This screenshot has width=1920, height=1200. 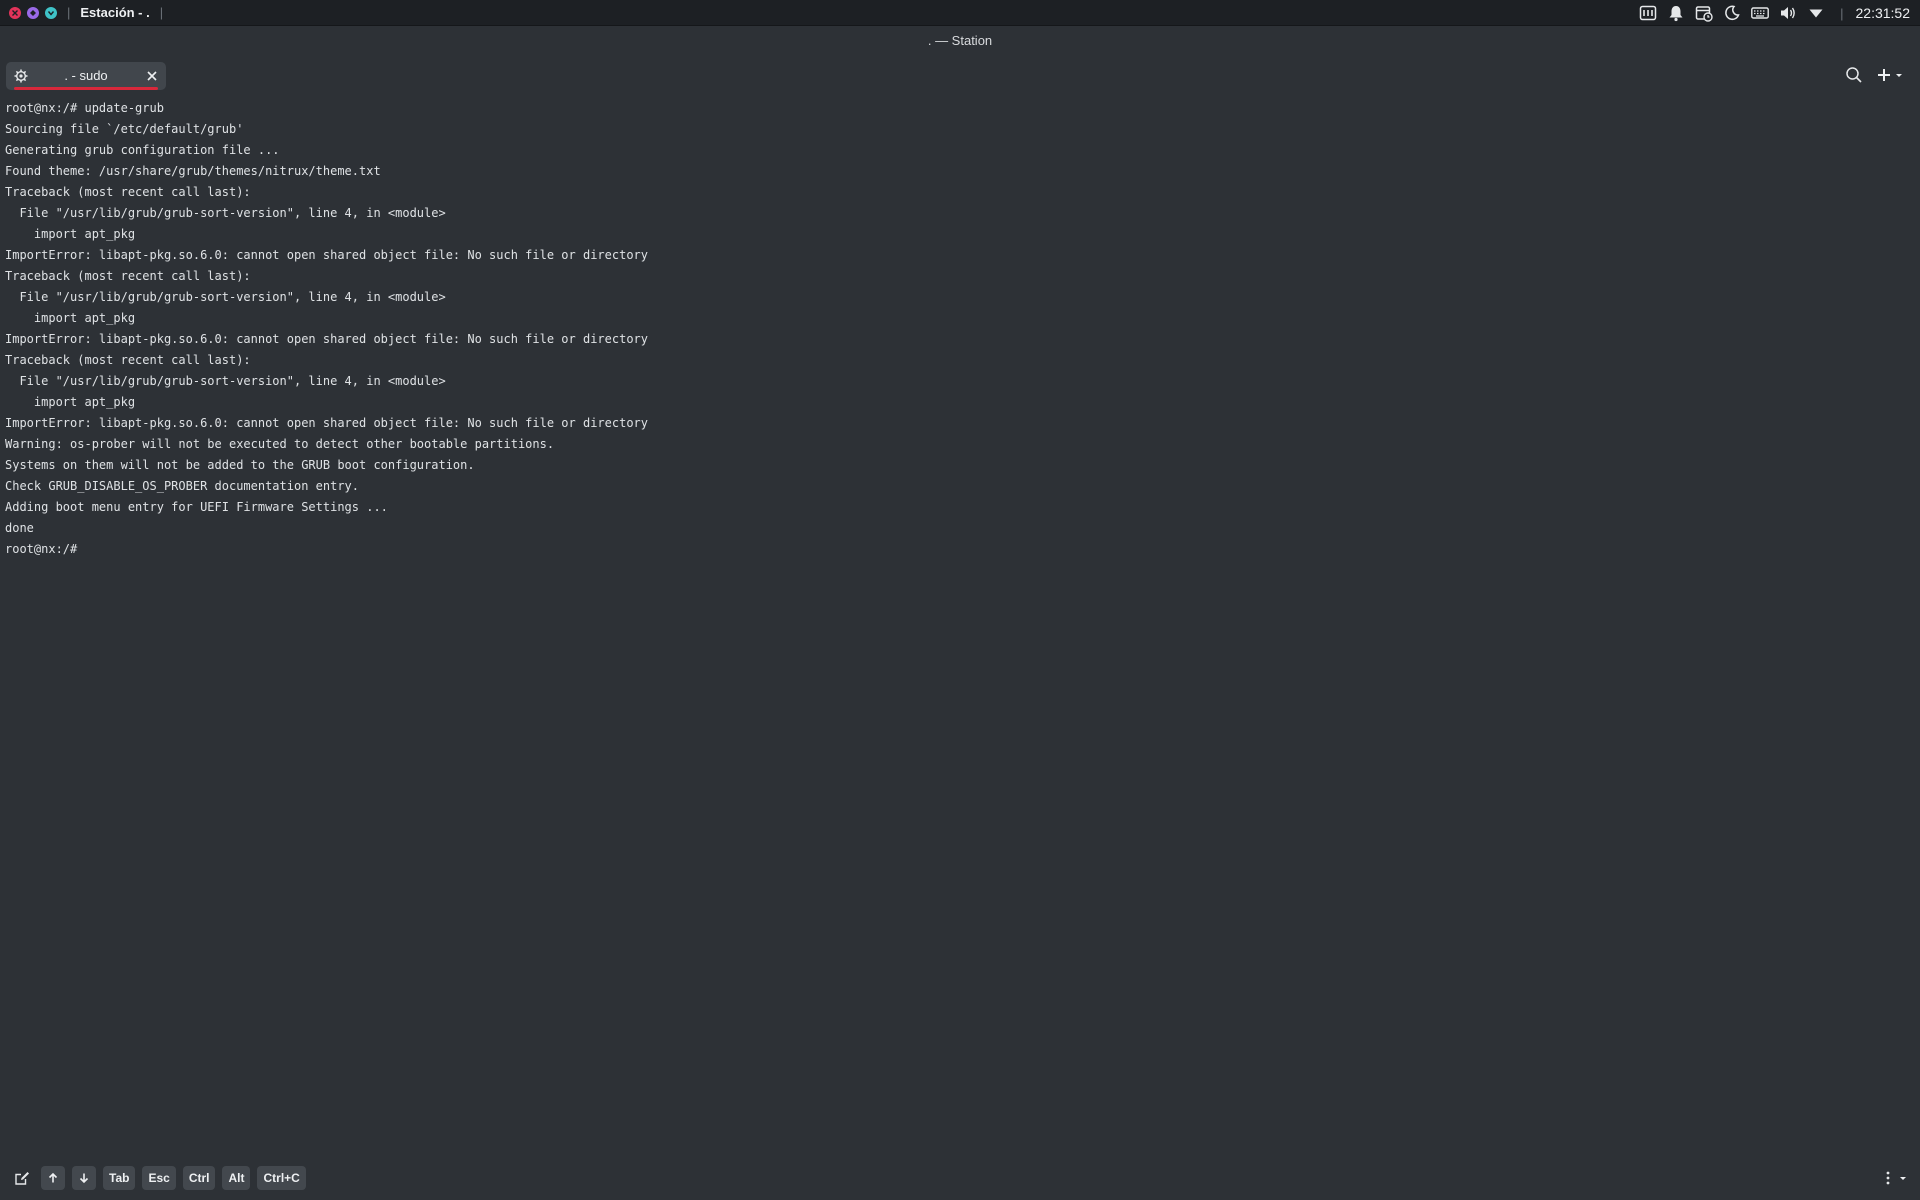 What do you see at coordinates (119, 1178) in the screenshot?
I see `tab-key: Tab` at bounding box center [119, 1178].